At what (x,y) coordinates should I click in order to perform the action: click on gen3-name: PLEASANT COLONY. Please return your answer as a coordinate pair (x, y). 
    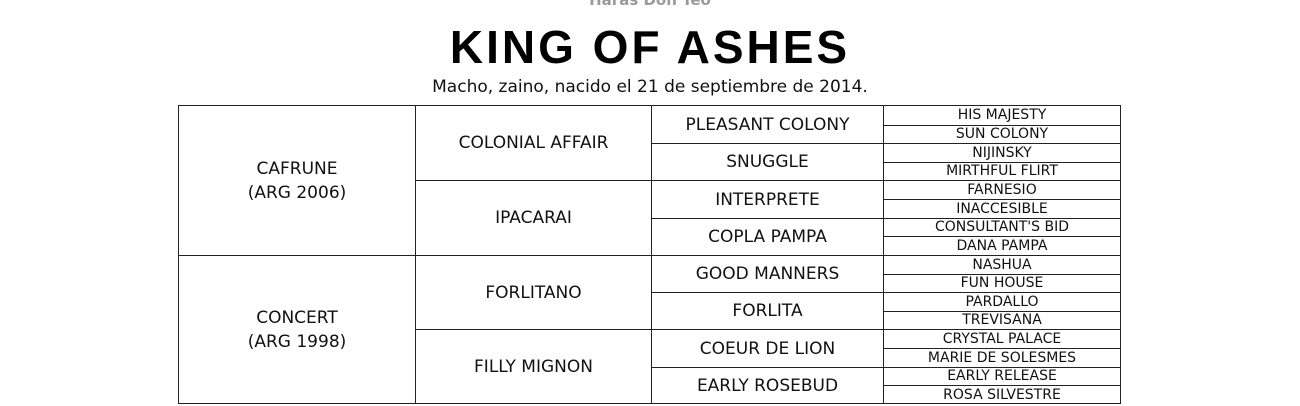
    Looking at the image, I should click on (767, 124).